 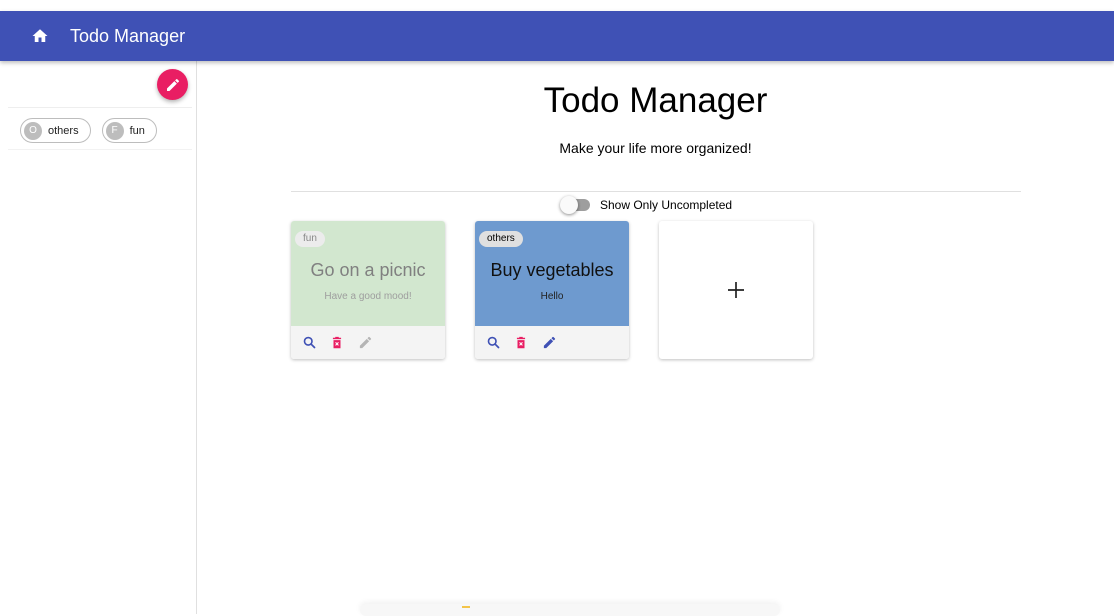 I want to click on chip-label: fun, so click(x=137, y=130).